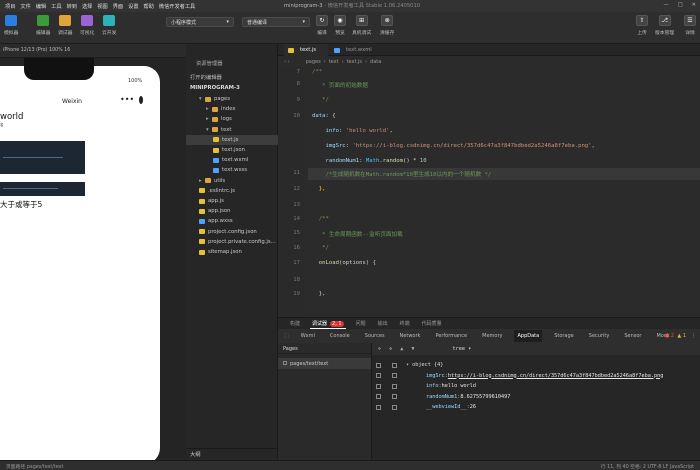 The image size is (700, 470). What do you see at coordinates (132, 99) in the screenshot?
I see `capsule-menu: •••` at bounding box center [132, 99].